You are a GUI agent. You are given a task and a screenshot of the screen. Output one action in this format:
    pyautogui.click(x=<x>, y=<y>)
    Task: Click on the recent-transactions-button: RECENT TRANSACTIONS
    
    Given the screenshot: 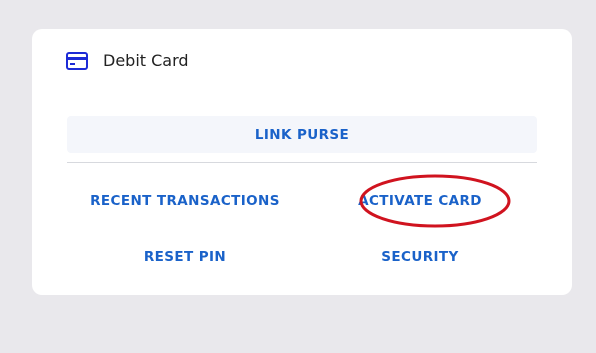 What is the action you would take?
    pyautogui.click(x=185, y=201)
    